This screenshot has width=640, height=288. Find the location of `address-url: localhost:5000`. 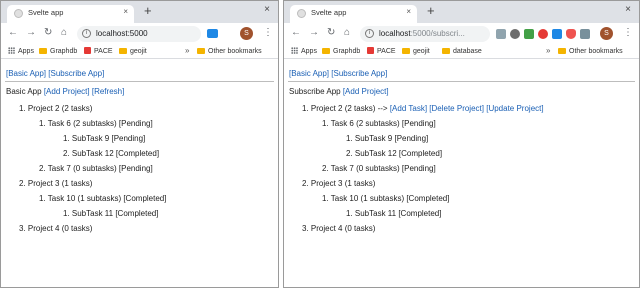

address-url: localhost:5000 is located at coordinates (122, 33).